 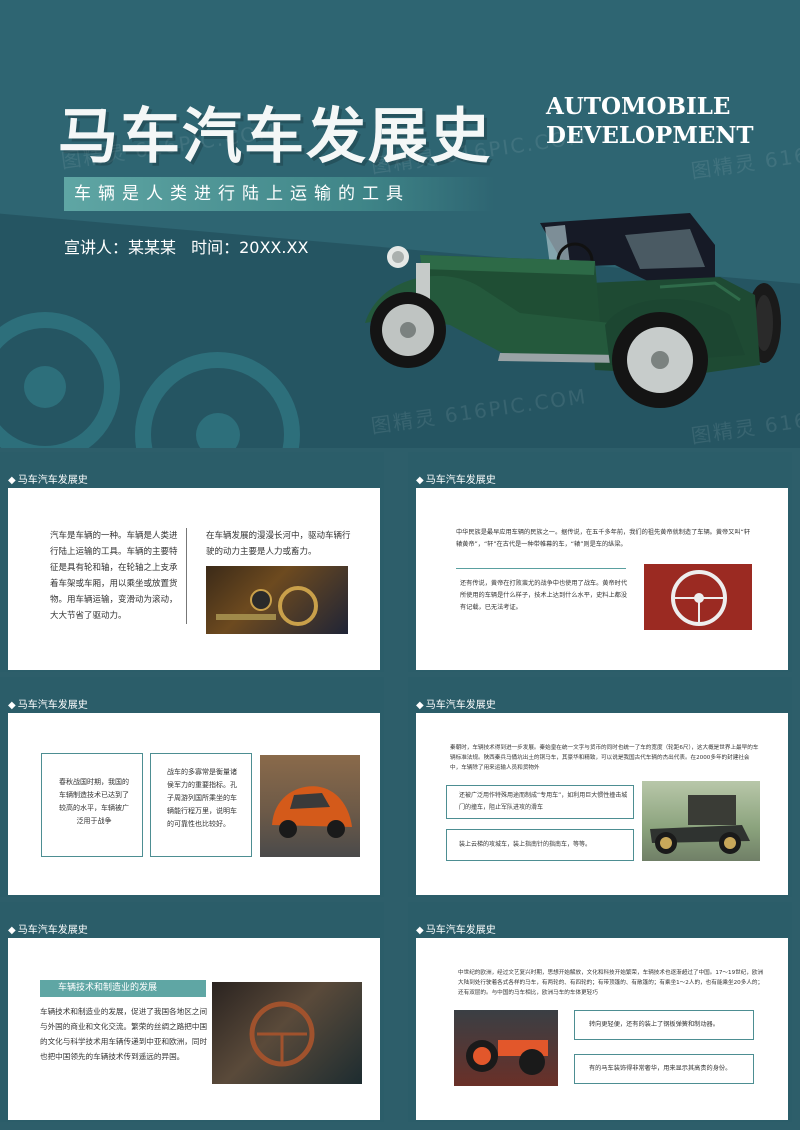 I want to click on english-title-line: DEVELOPMENT, so click(x=650, y=135).